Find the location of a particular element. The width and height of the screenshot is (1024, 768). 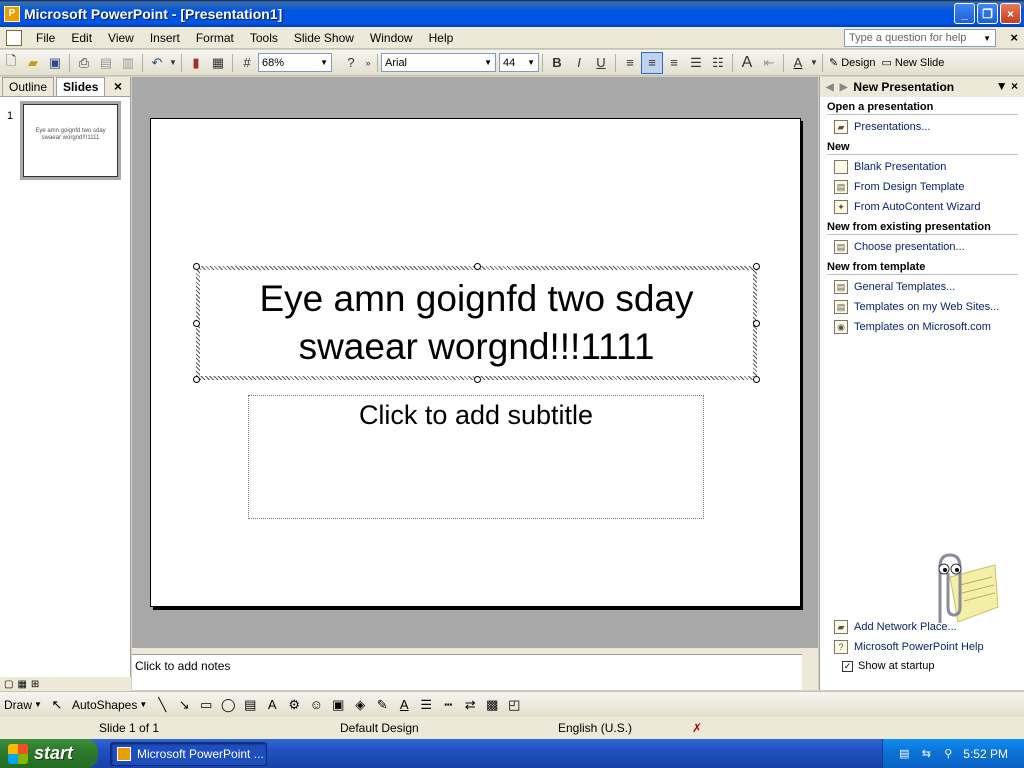

link-powerpoint-help: ? Microsoft PowerPoint Help is located at coordinates (929, 647).